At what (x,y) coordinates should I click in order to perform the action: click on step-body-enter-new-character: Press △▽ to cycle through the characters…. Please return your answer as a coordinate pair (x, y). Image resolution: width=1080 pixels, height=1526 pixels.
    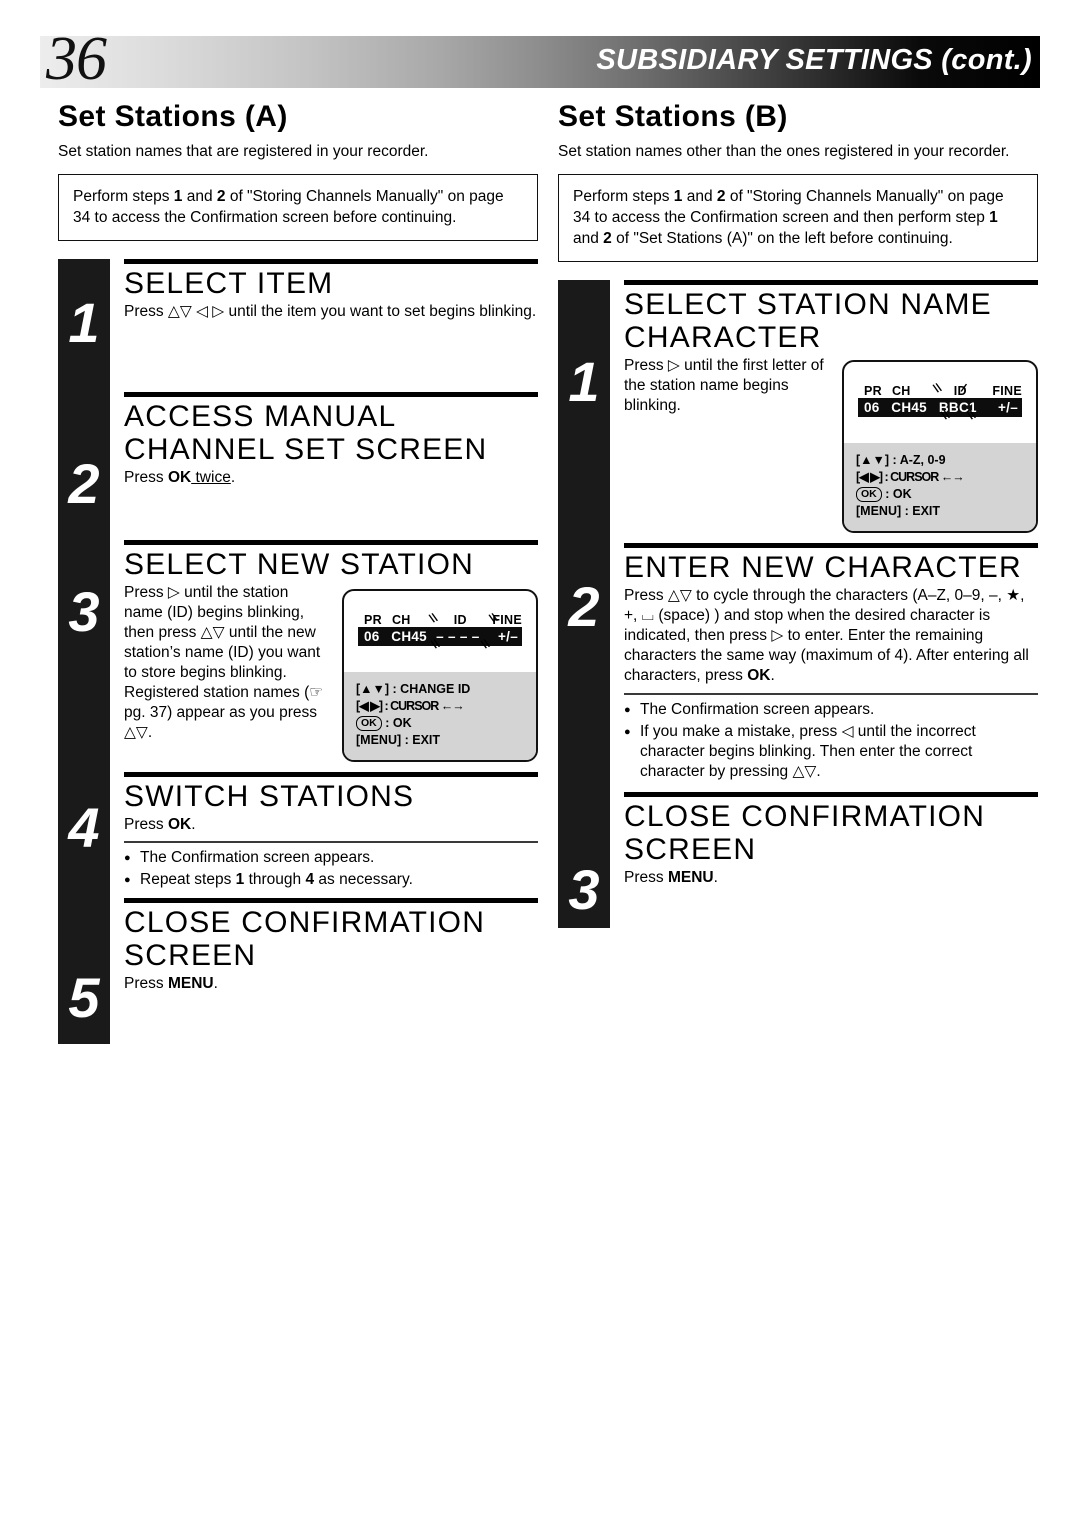
    Looking at the image, I should click on (831, 636).